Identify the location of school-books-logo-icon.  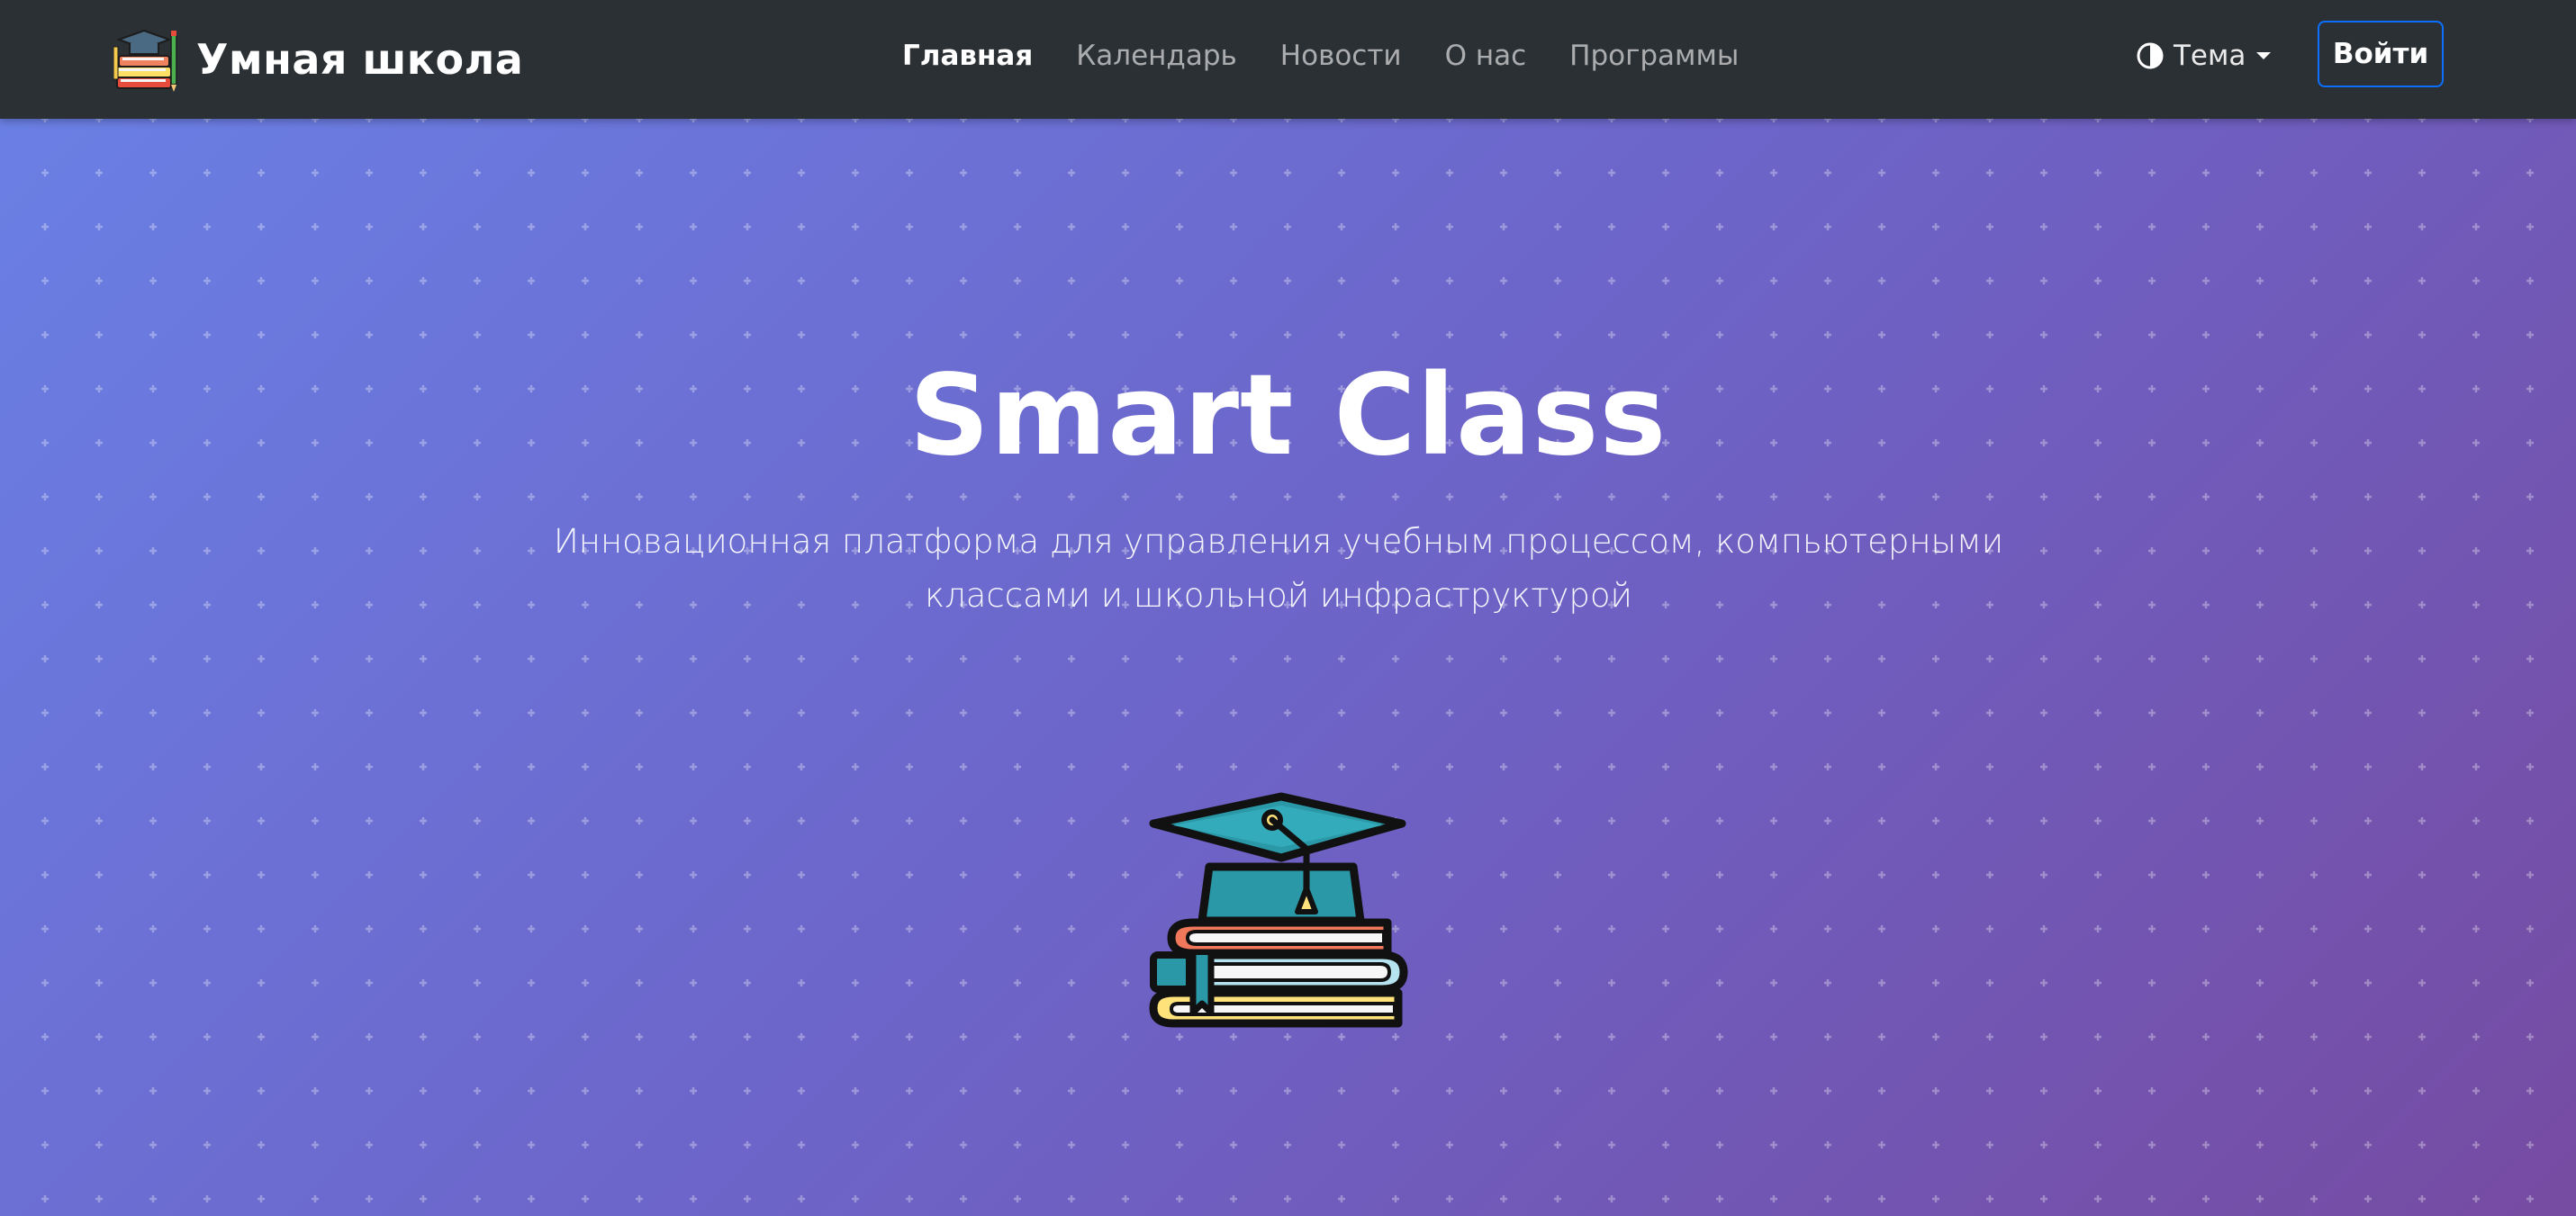
(145, 61).